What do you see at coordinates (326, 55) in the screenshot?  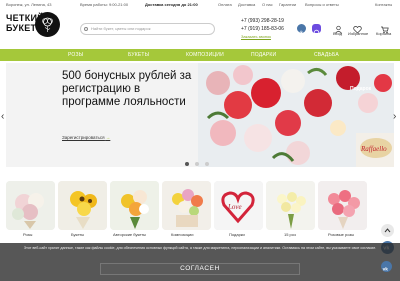 I see `nav-wedding: СВАДЬБА` at bounding box center [326, 55].